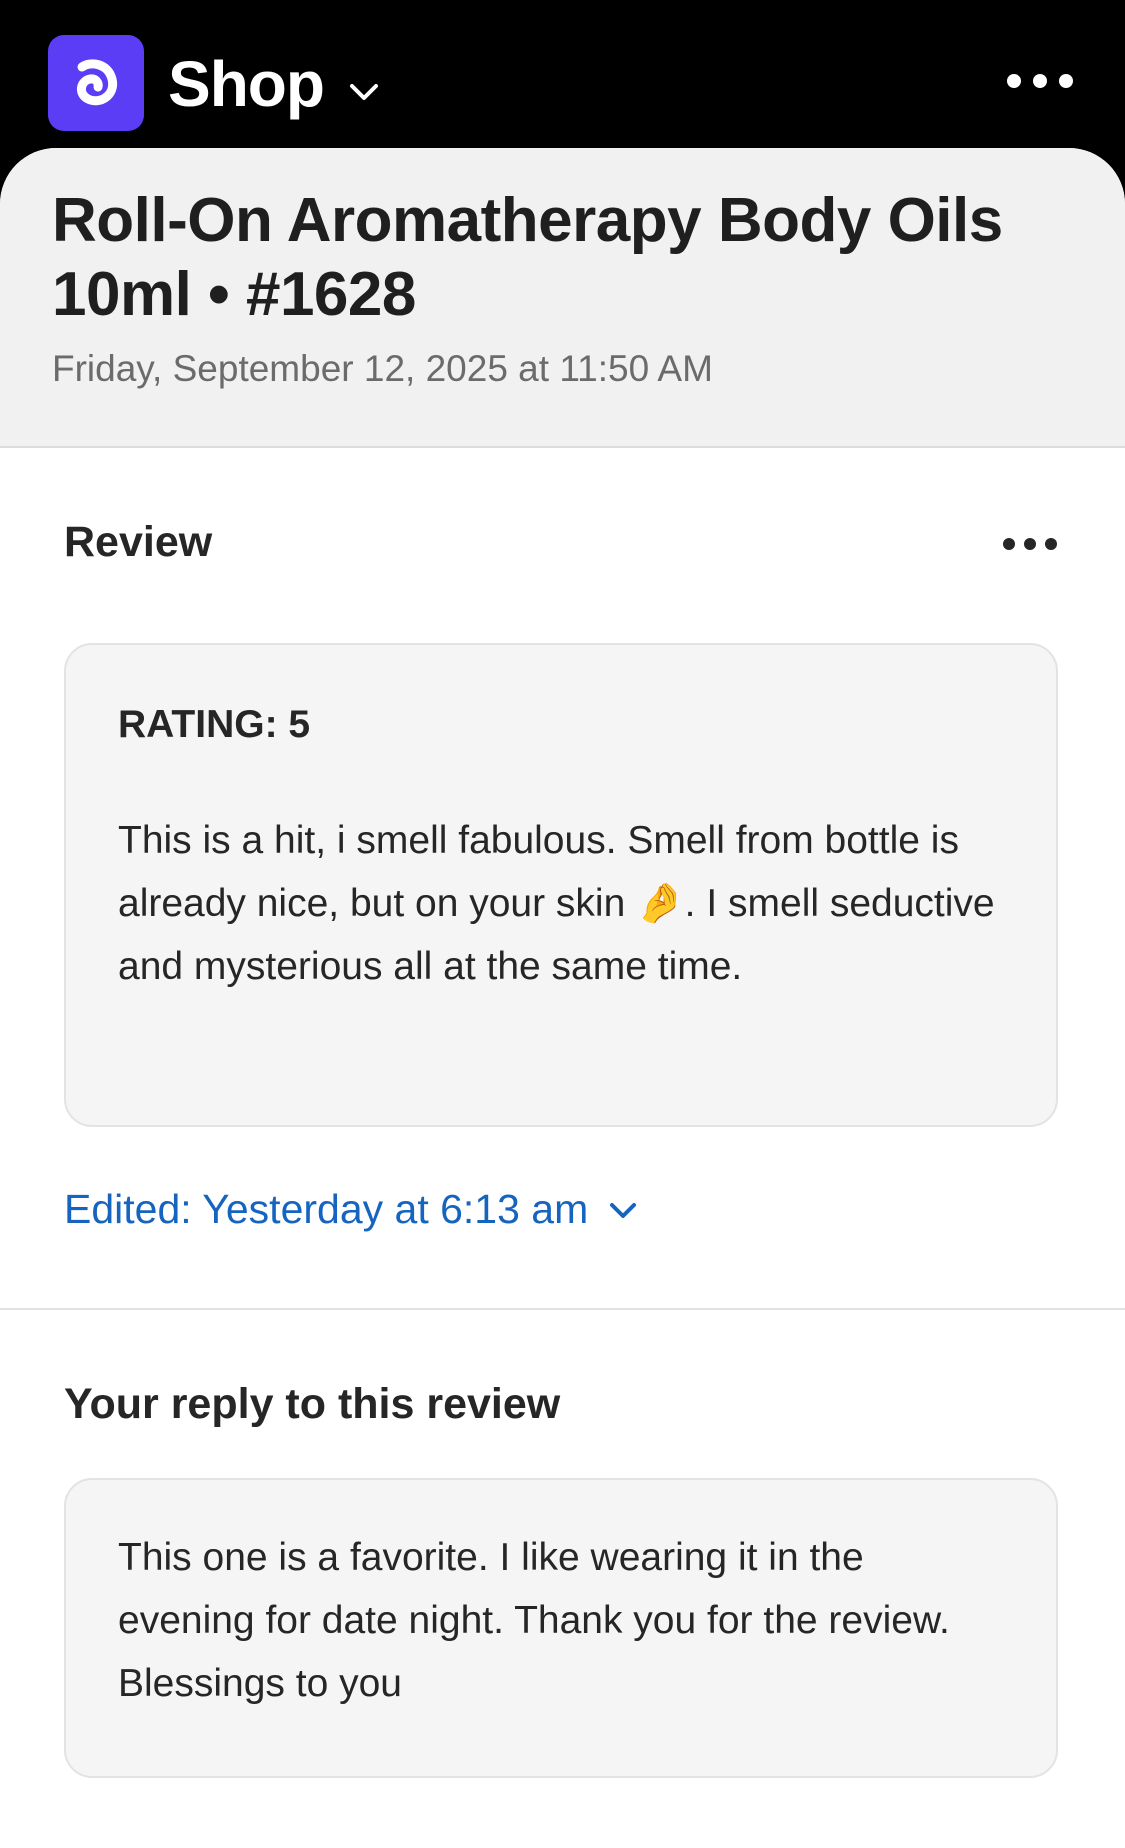  What do you see at coordinates (562, 1309) in the screenshot?
I see `section-divider` at bounding box center [562, 1309].